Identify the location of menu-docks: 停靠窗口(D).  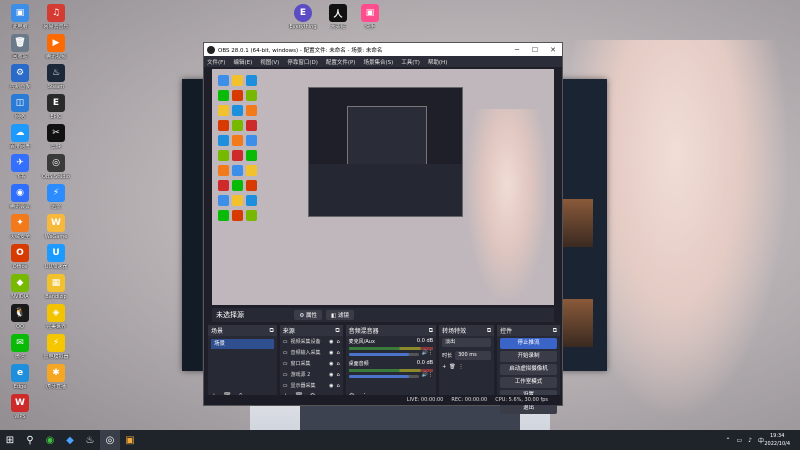
(302, 62).